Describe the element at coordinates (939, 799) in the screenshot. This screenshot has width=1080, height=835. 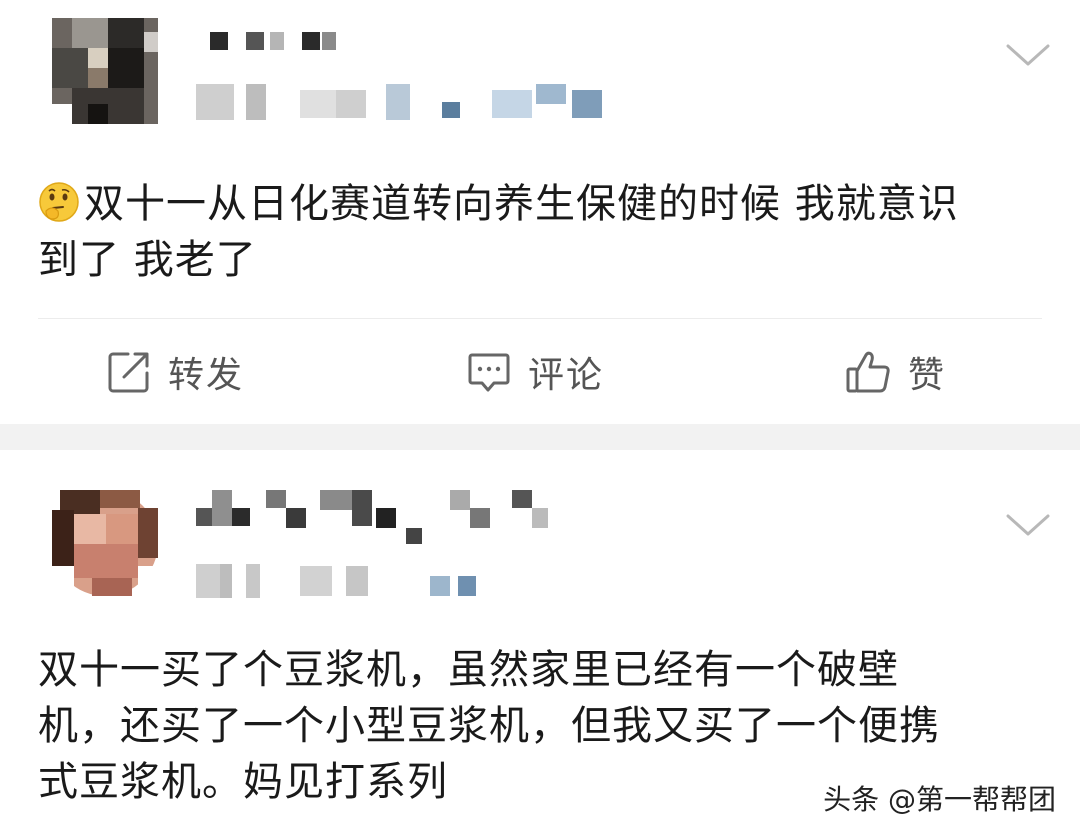
I see `watermark: 头条 @第一帮帮团` at that location.